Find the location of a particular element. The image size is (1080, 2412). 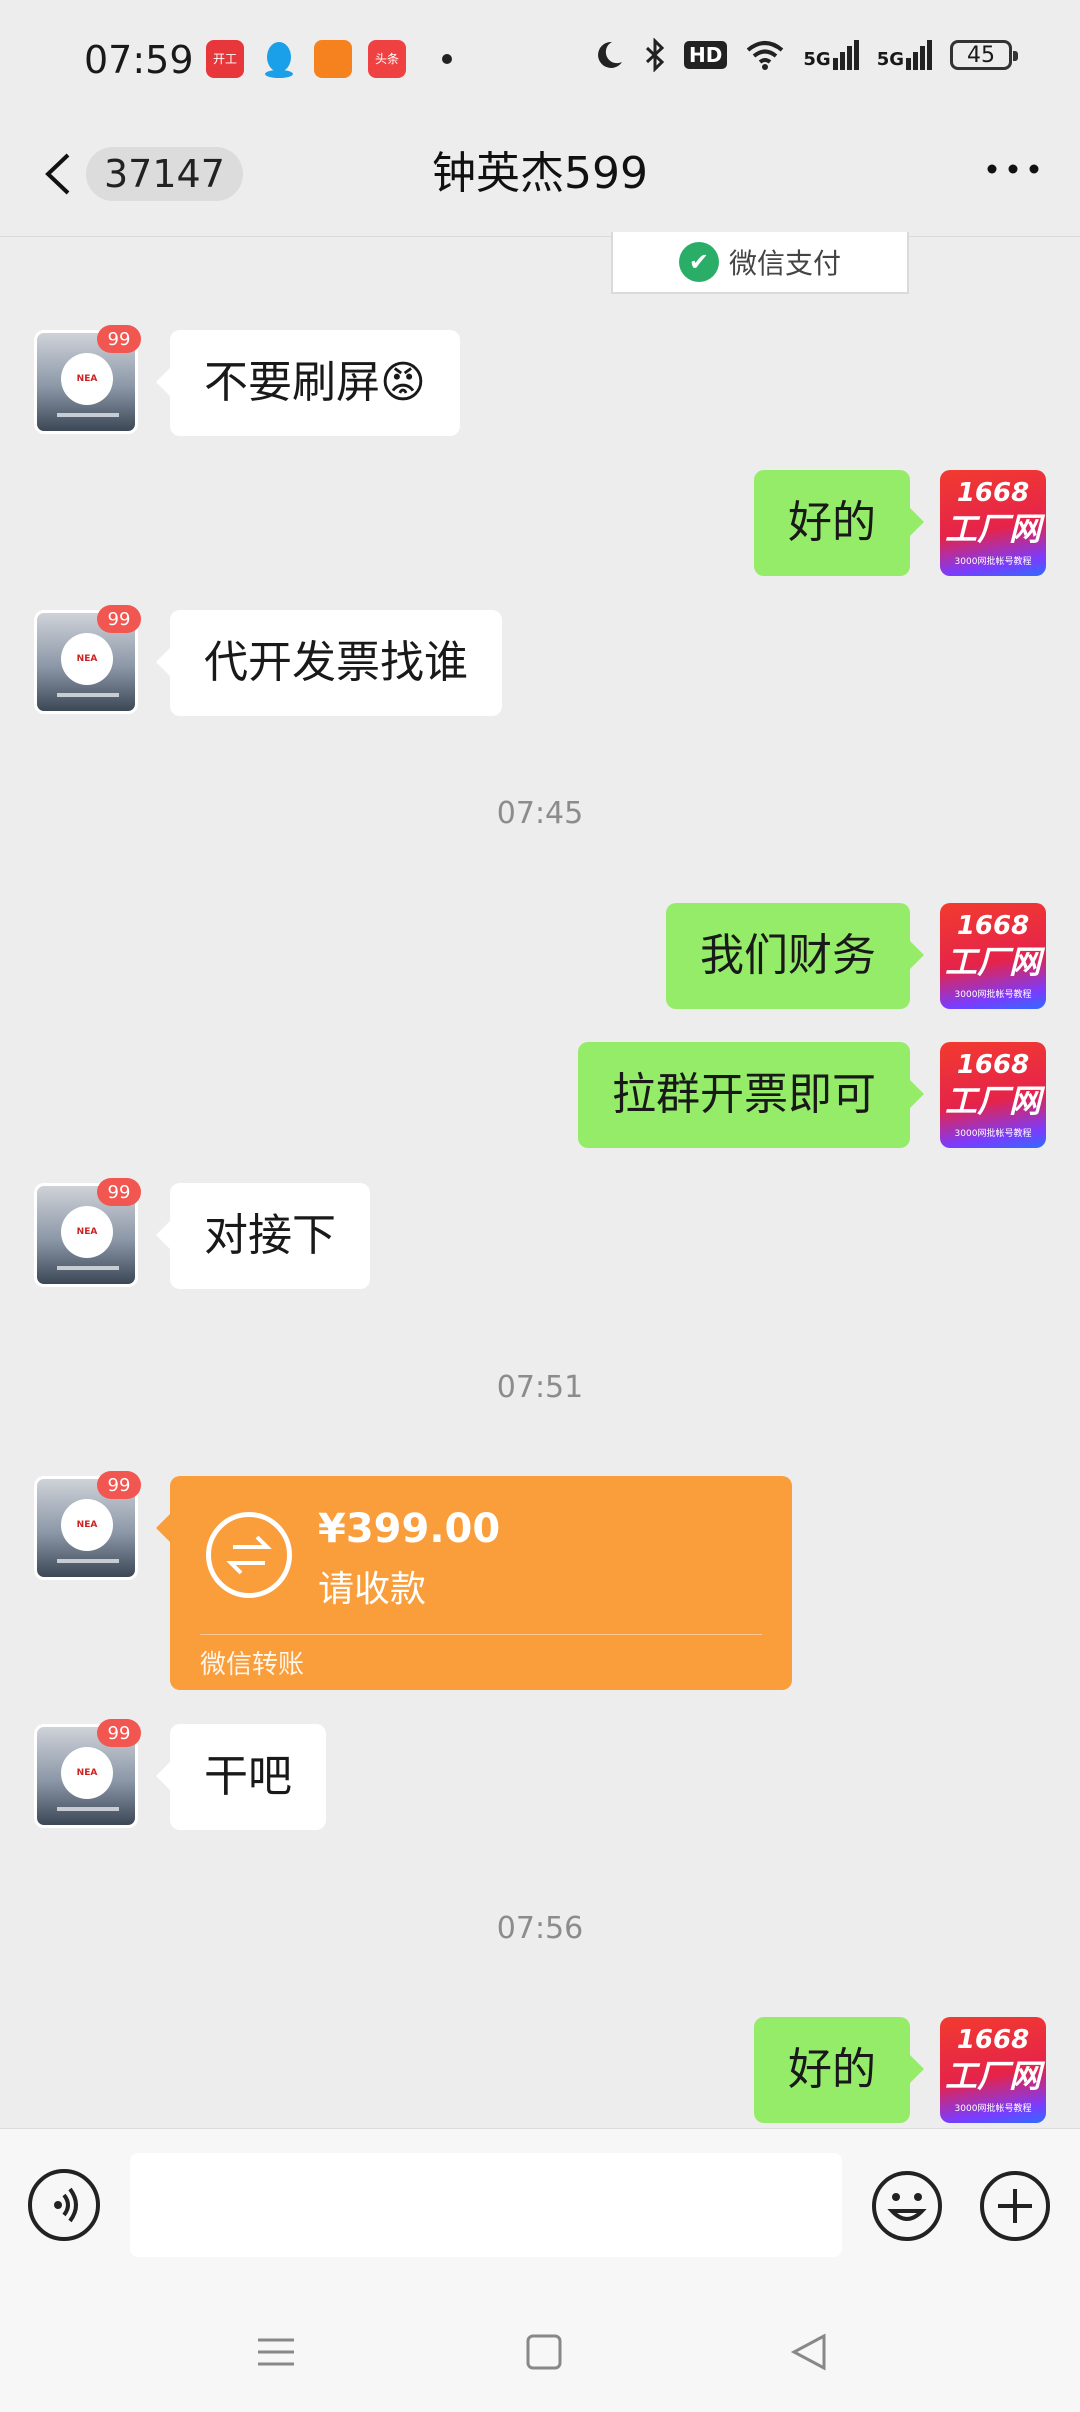

chat-title: 钟英杰599 is located at coordinates (540, 173).